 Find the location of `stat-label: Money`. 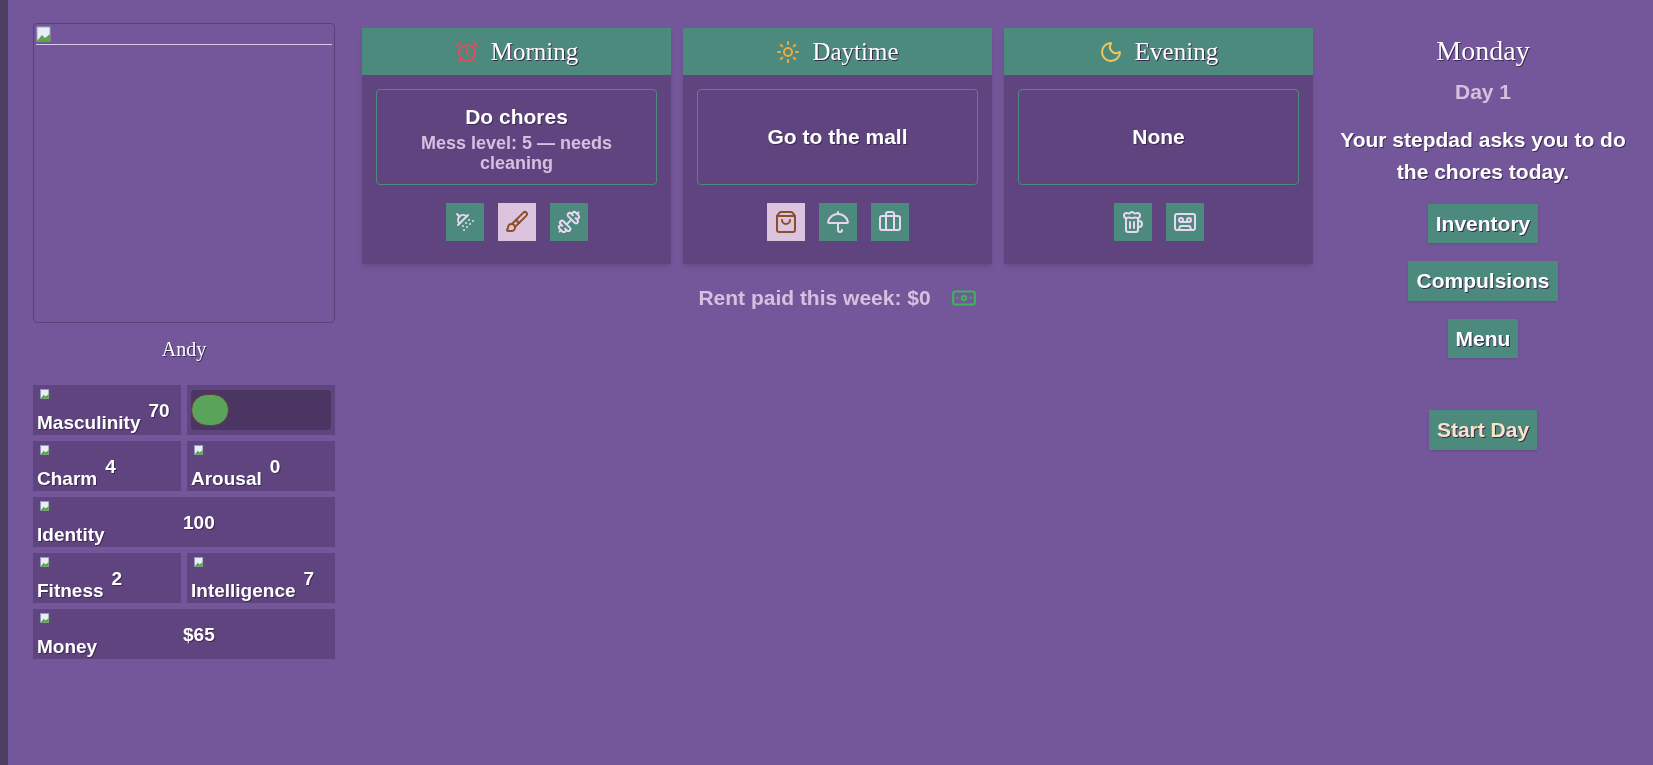

stat-label: Money is located at coordinates (68, 647).